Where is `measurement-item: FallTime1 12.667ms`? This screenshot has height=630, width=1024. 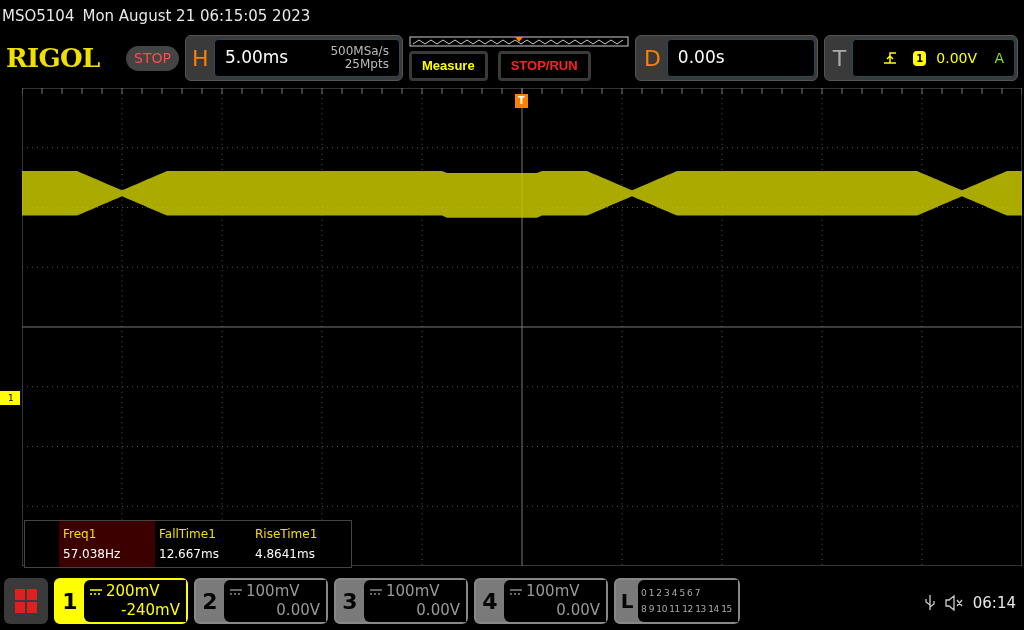
measurement-item: FallTime1 12.667ms is located at coordinates (203, 544).